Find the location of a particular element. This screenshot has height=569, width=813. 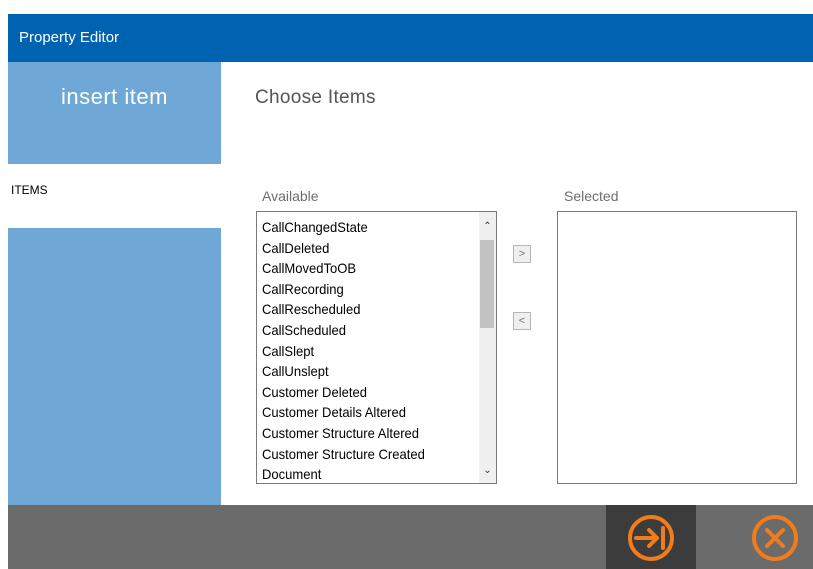

sidebar-heading: insert item is located at coordinates (114, 96).